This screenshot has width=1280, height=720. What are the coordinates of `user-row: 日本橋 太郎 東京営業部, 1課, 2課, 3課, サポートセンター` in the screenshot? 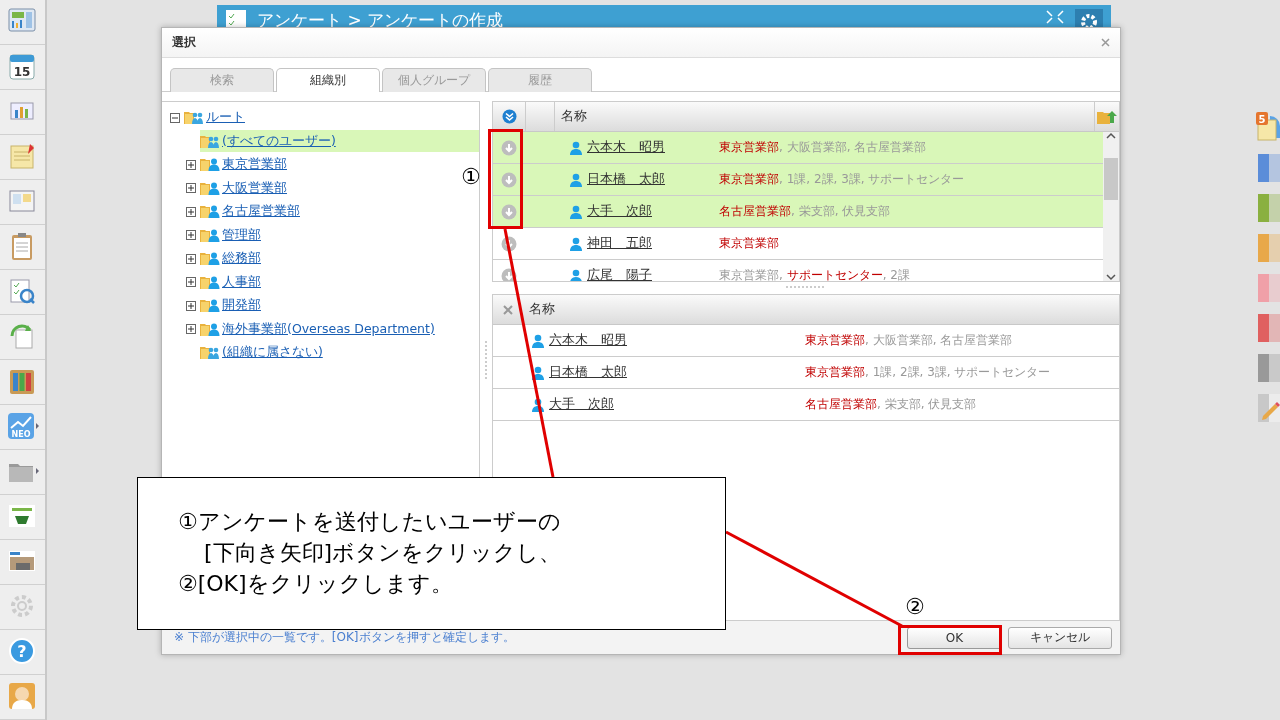 It's located at (798, 180).